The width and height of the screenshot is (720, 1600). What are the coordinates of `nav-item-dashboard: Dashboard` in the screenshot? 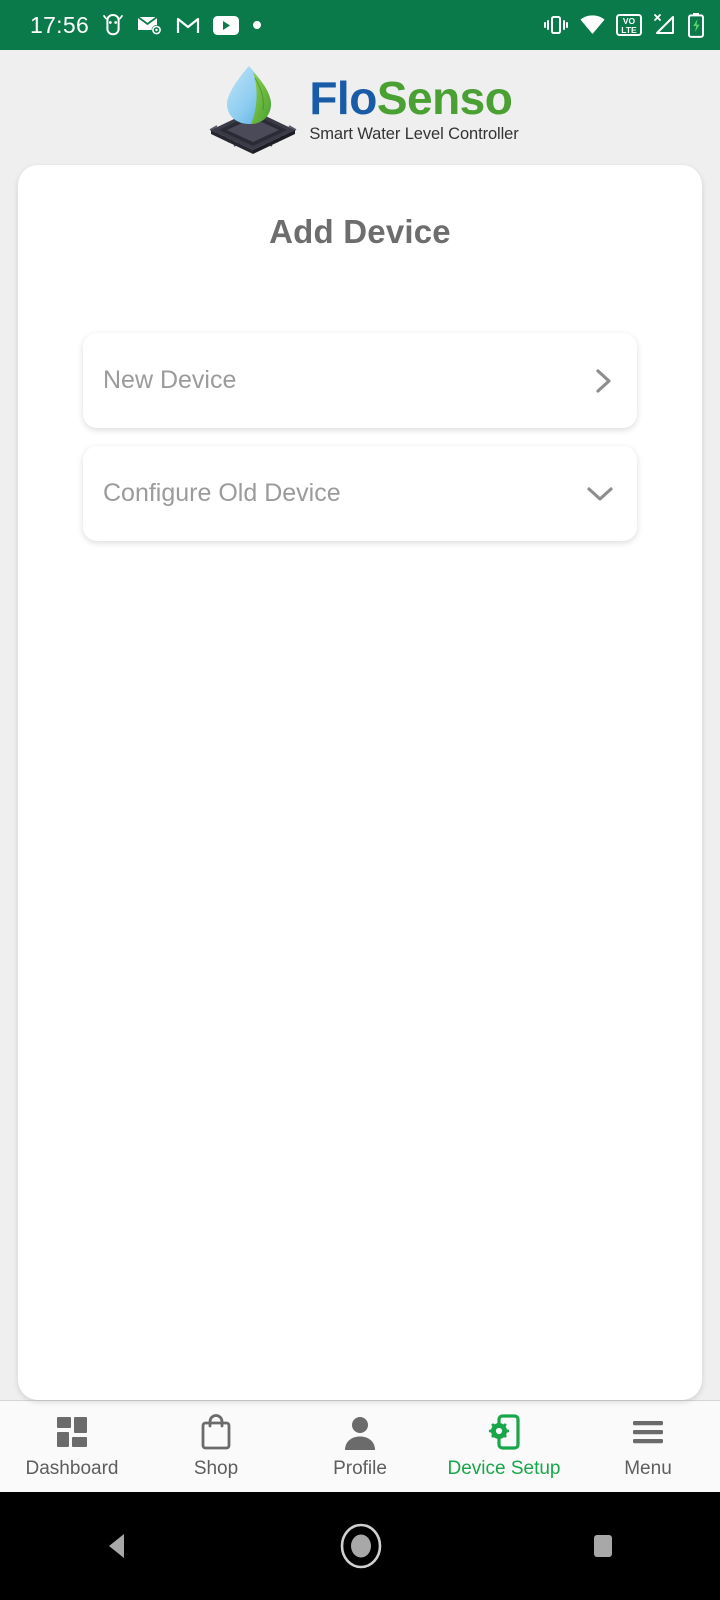 It's located at (72, 1446).